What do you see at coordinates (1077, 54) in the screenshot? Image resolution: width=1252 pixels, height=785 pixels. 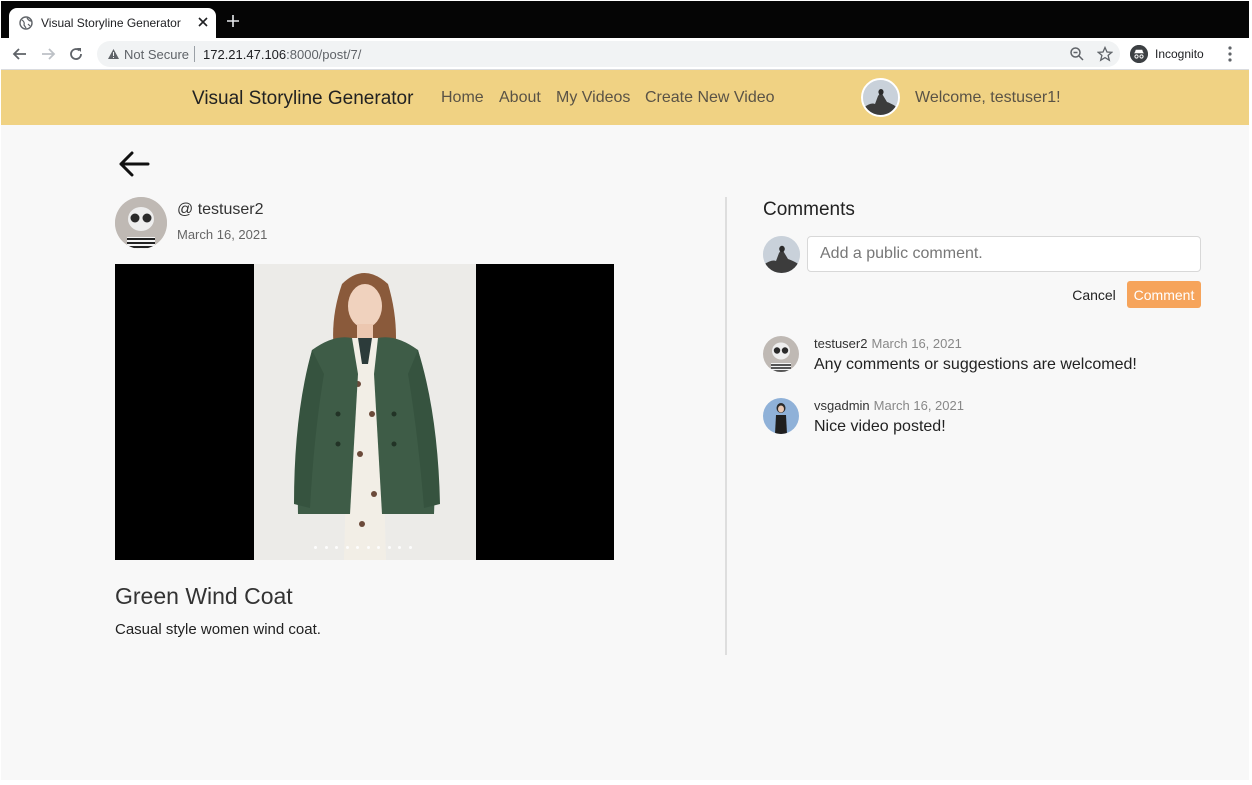 I see `zoom-icon` at bounding box center [1077, 54].